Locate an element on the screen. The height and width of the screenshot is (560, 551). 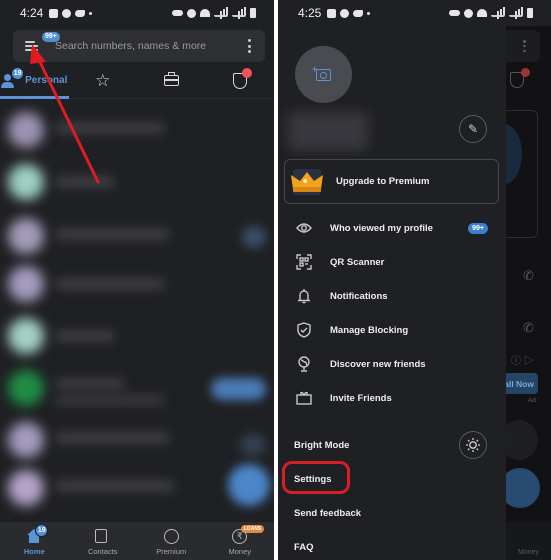
notification-dot is located at coordinates (246, 72).